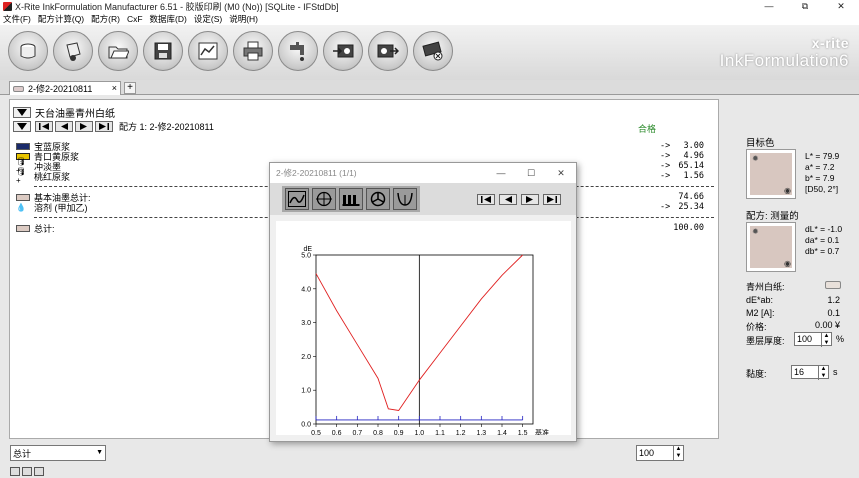 The width and height of the screenshot is (859, 478). Describe the element at coordinates (784, 60) in the screenshot. I see `brand-product: InkFormulation6` at that location.